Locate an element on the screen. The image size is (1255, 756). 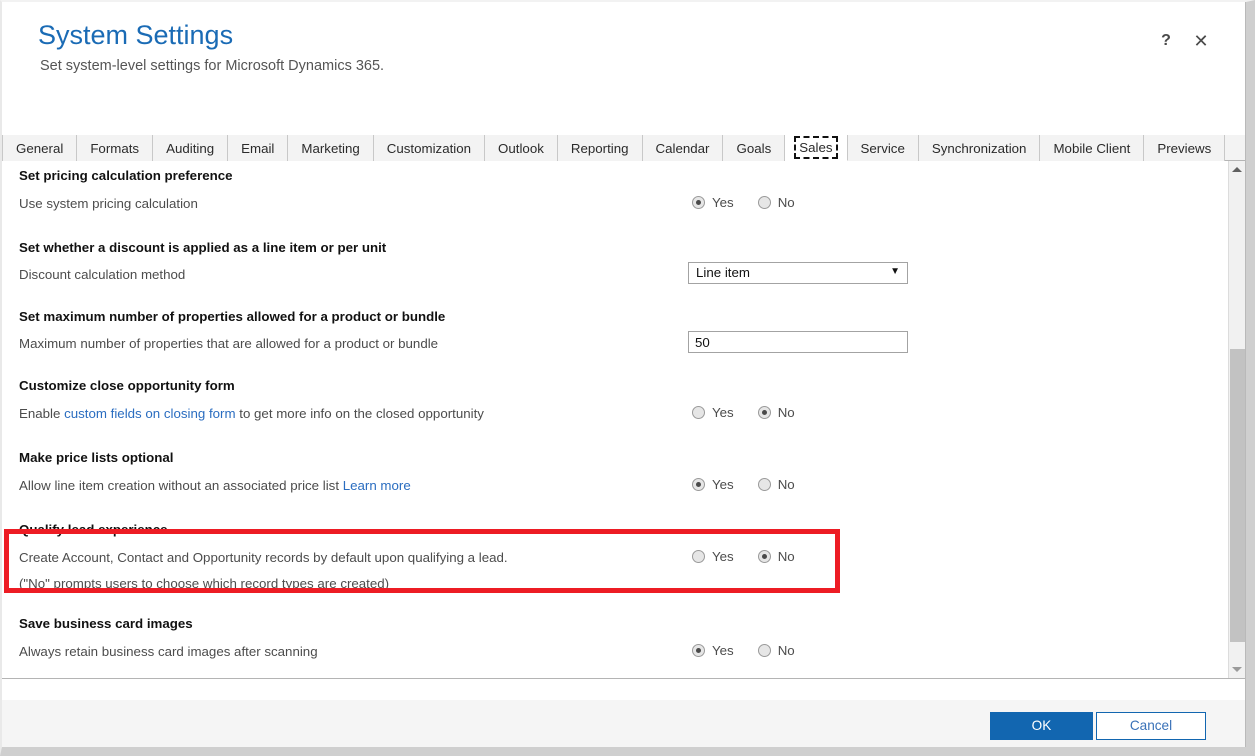
section-description: Use system pricing calculation is located at coordinates (108, 203).